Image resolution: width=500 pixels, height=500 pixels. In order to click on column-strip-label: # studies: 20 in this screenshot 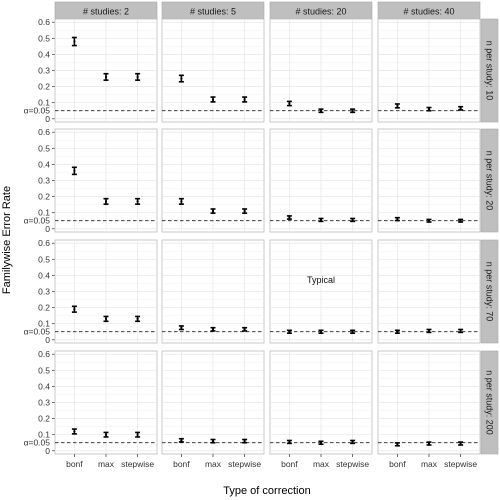, I will do `click(320, 12)`.